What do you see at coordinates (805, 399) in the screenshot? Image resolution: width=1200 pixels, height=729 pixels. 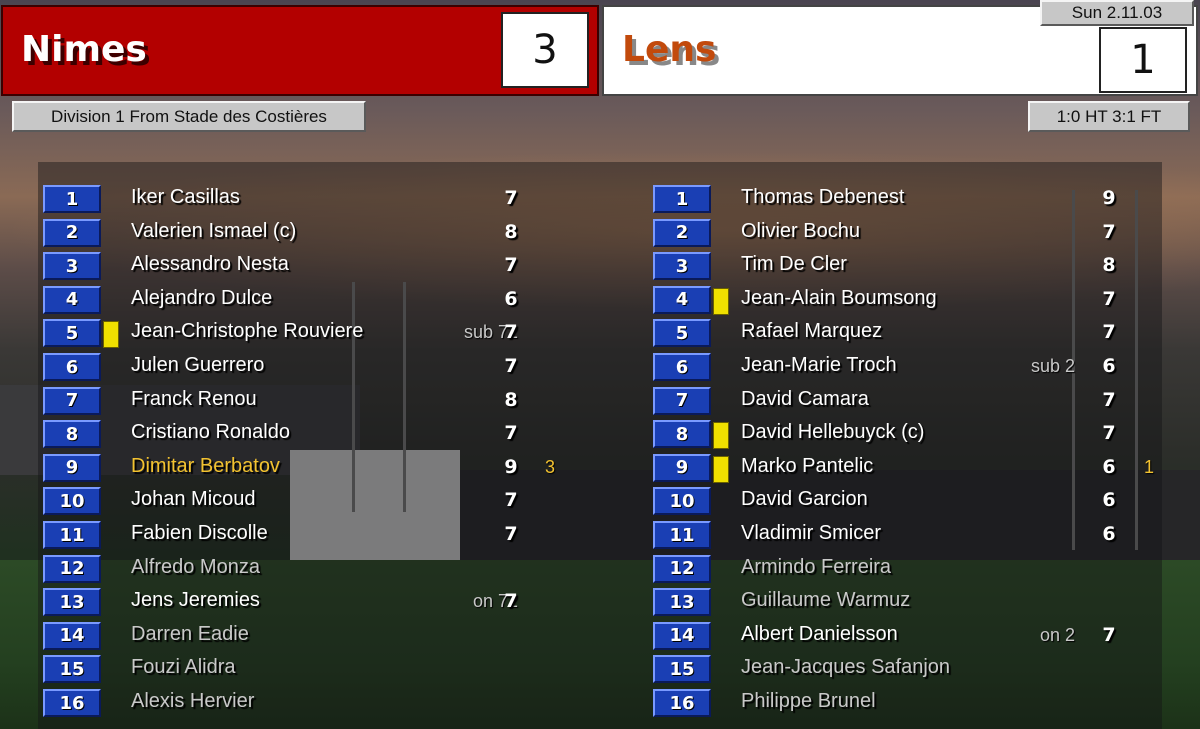 I see `player-name: David Camara` at bounding box center [805, 399].